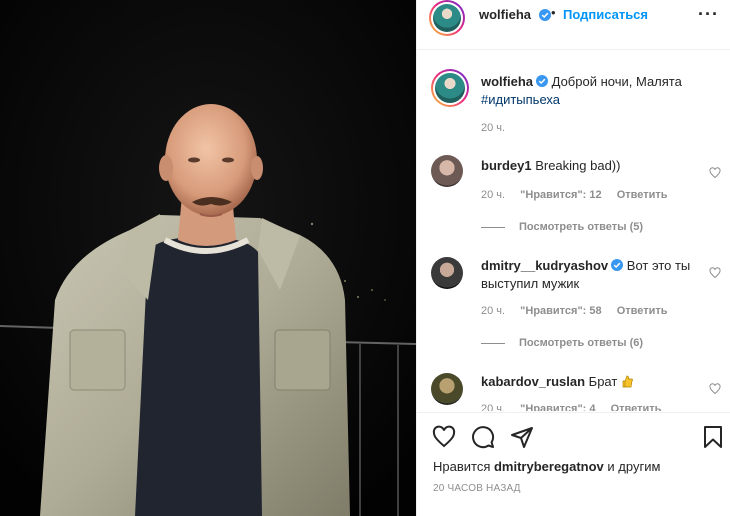 This screenshot has width=730, height=516. I want to click on author-username: wolfieha, so click(505, 14).